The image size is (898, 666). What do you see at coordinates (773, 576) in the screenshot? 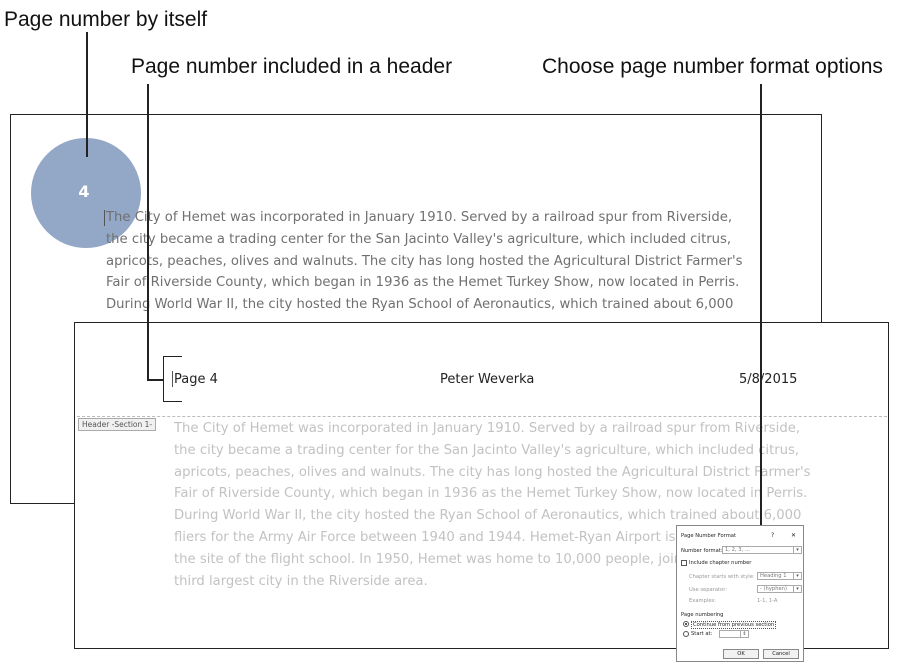
I see `chapter-style-value: Heading 1` at bounding box center [773, 576].